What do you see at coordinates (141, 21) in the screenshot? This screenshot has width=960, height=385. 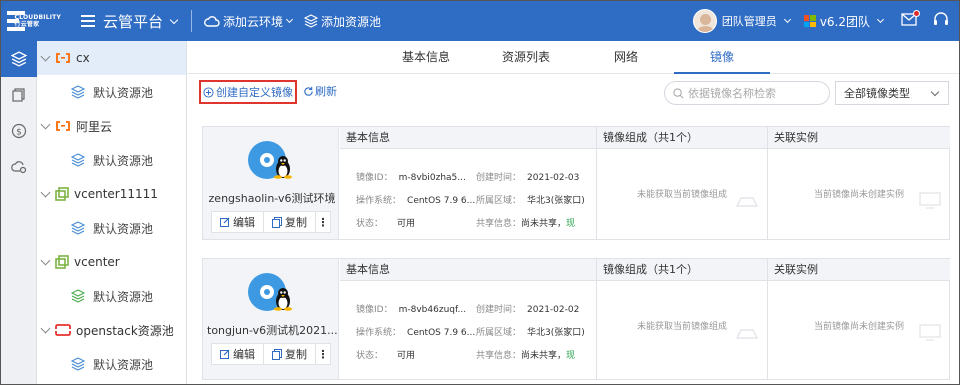 I see `platform-switcher: 云管平台` at bounding box center [141, 21].